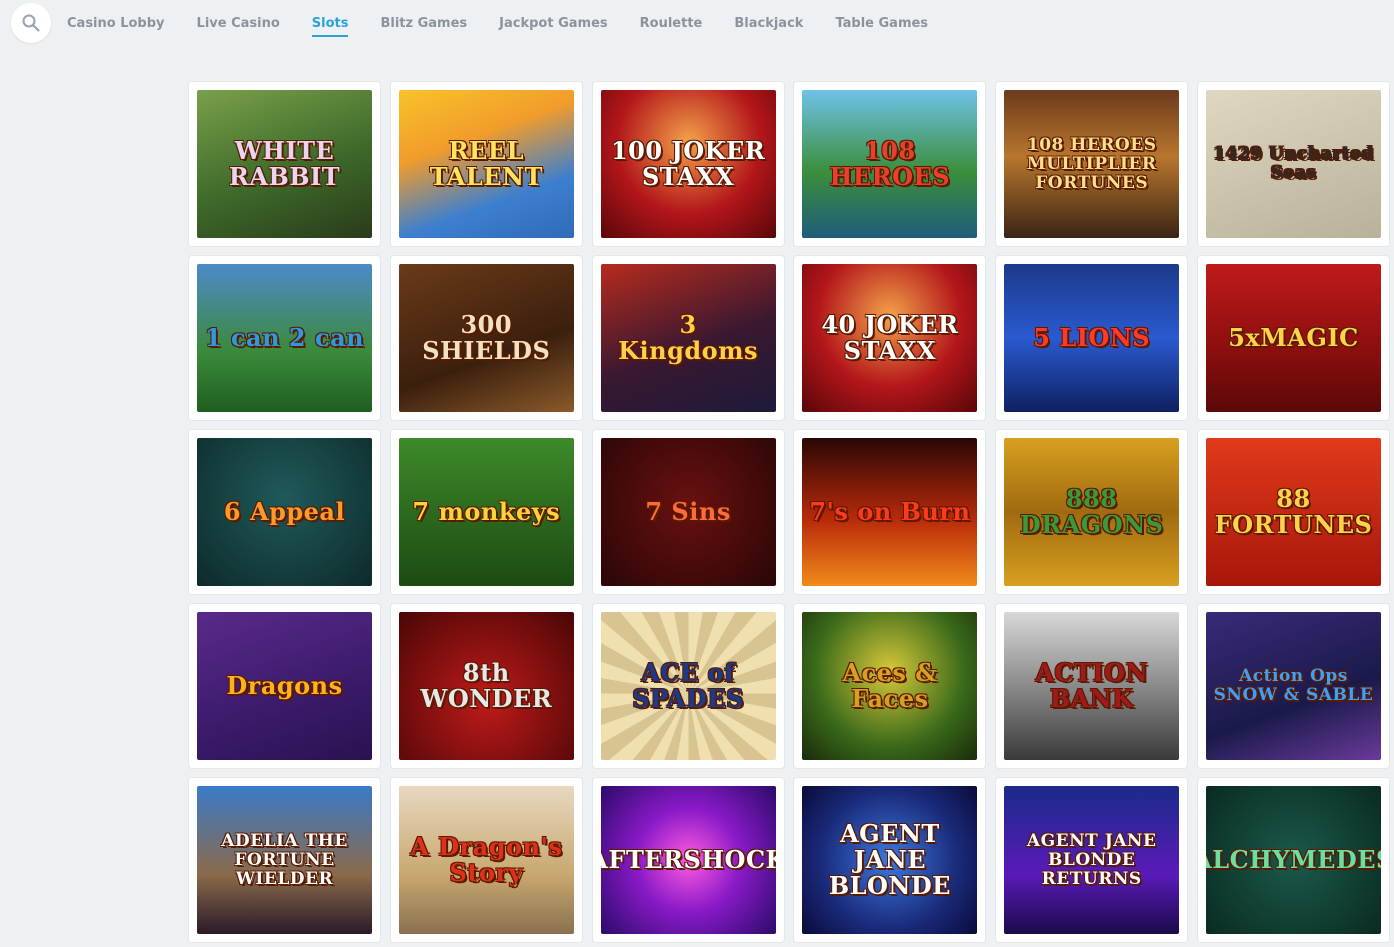 The image size is (1394, 947). I want to click on game-title: AGENT JANE BLONDE, so click(889, 859).